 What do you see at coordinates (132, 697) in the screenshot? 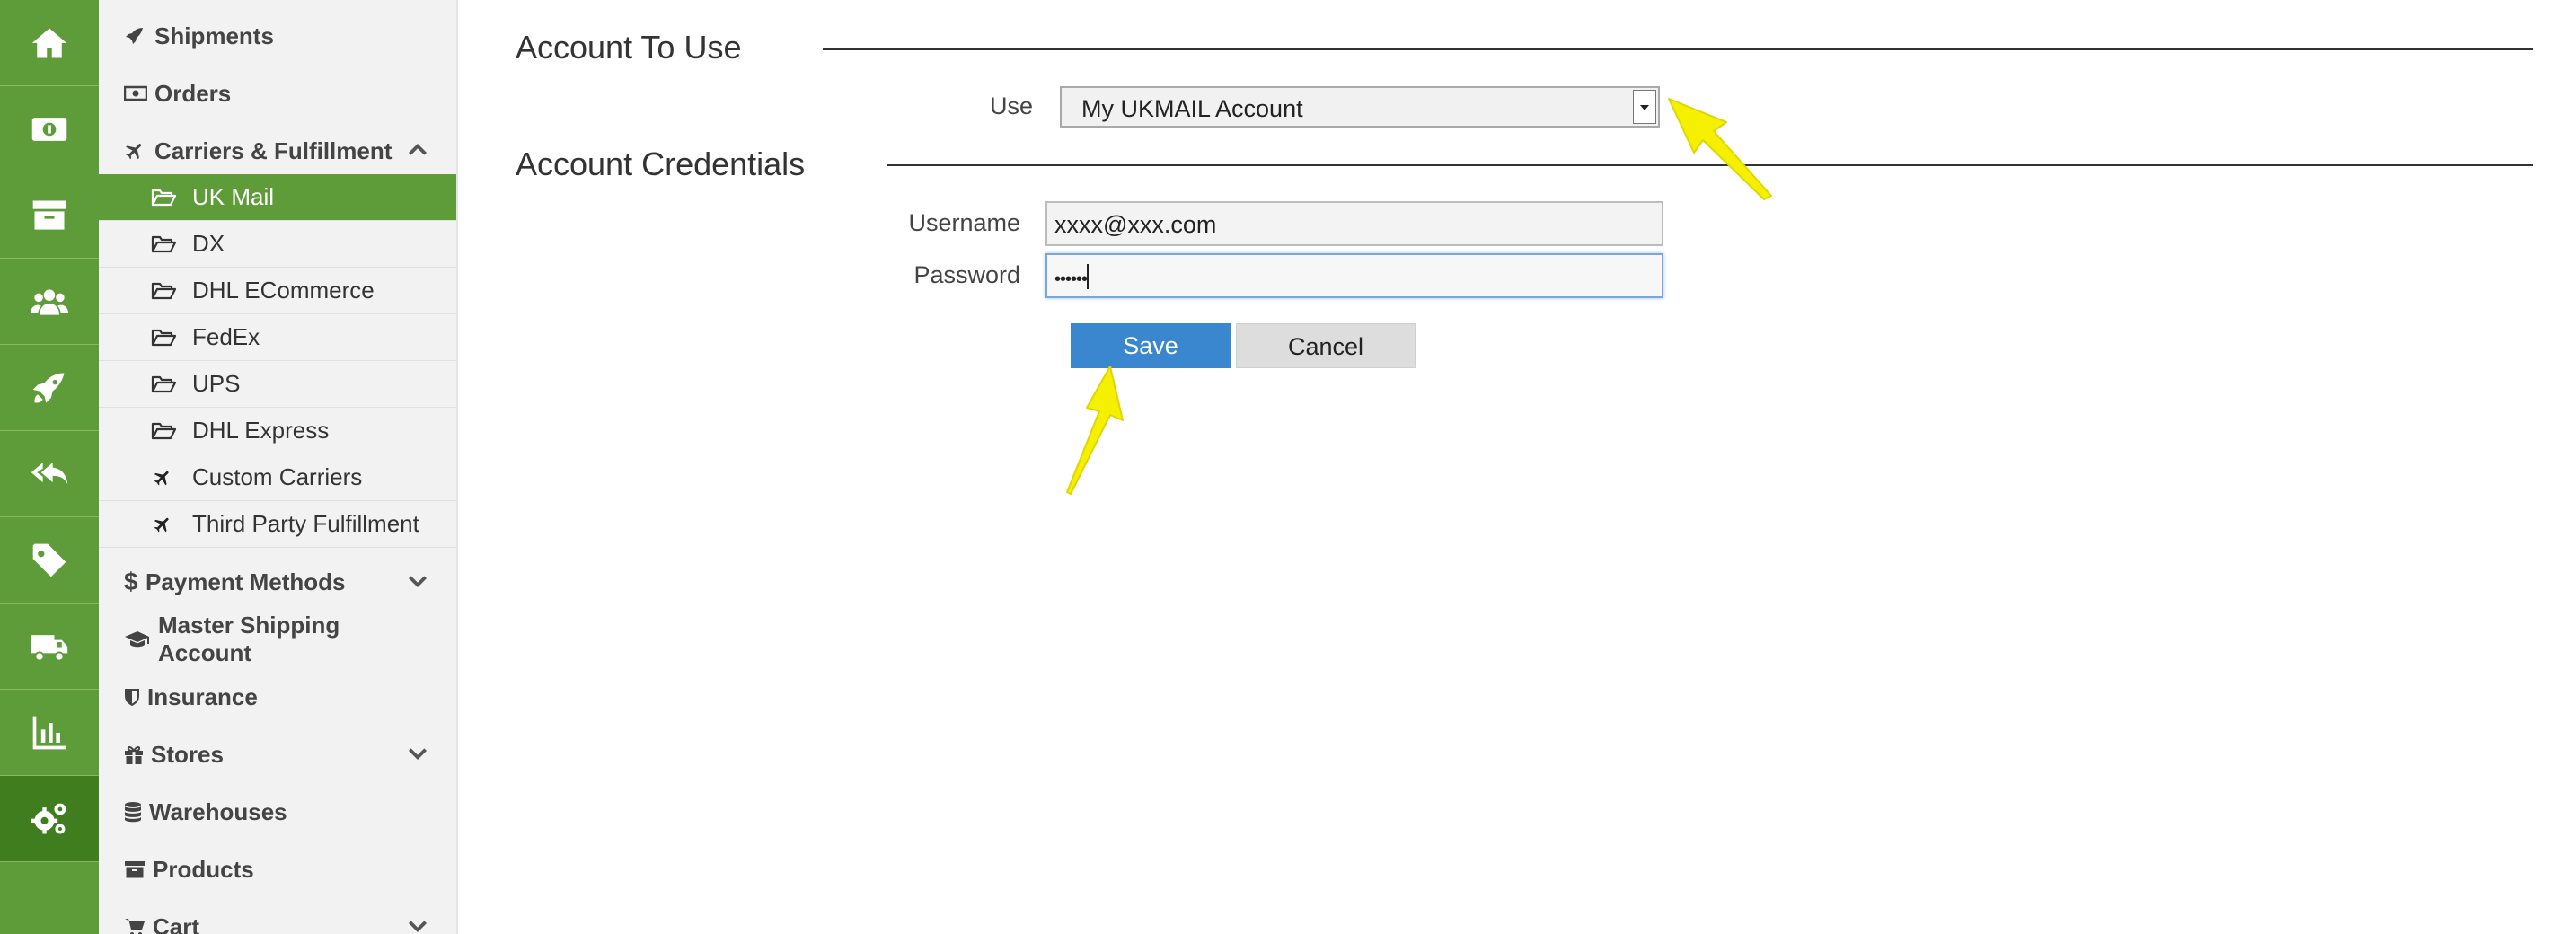
I see `shield-icon` at bounding box center [132, 697].